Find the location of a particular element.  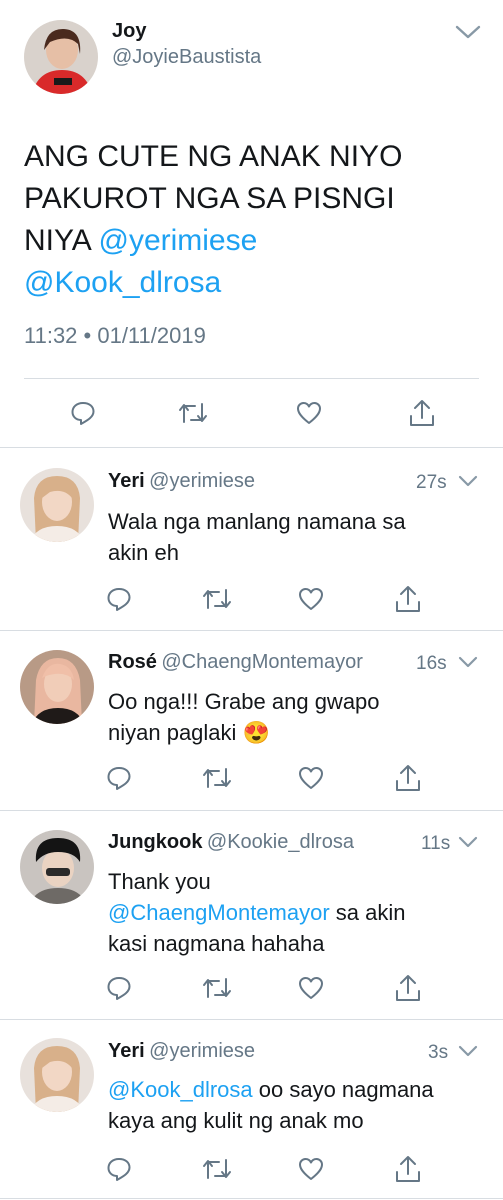

reply-text-segment: sa akin is located at coordinates (367, 912).